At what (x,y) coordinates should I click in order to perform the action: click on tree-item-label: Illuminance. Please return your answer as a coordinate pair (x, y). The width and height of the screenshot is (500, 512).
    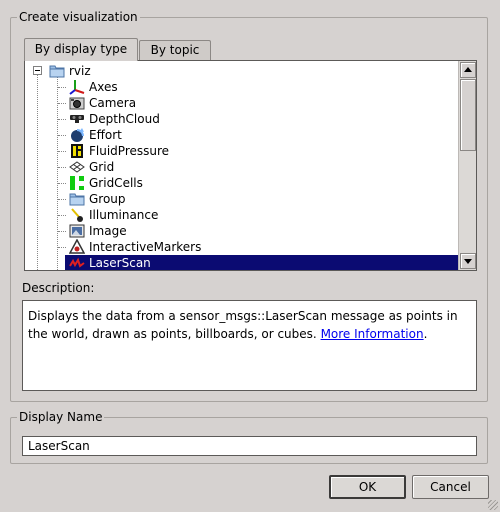
    Looking at the image, I should click on (124, 215).